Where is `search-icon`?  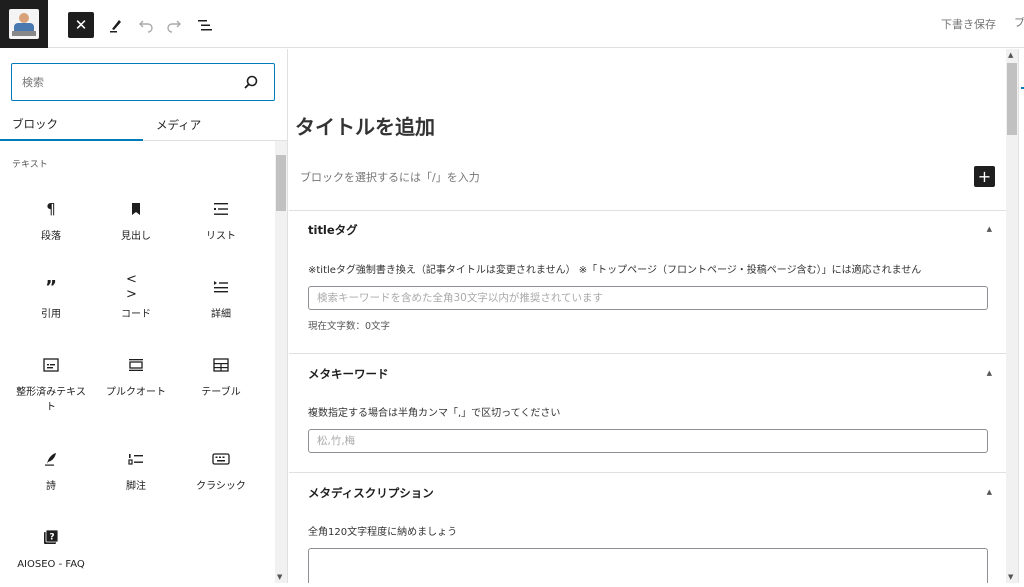 search-icon is located at coordinates (251, 82).